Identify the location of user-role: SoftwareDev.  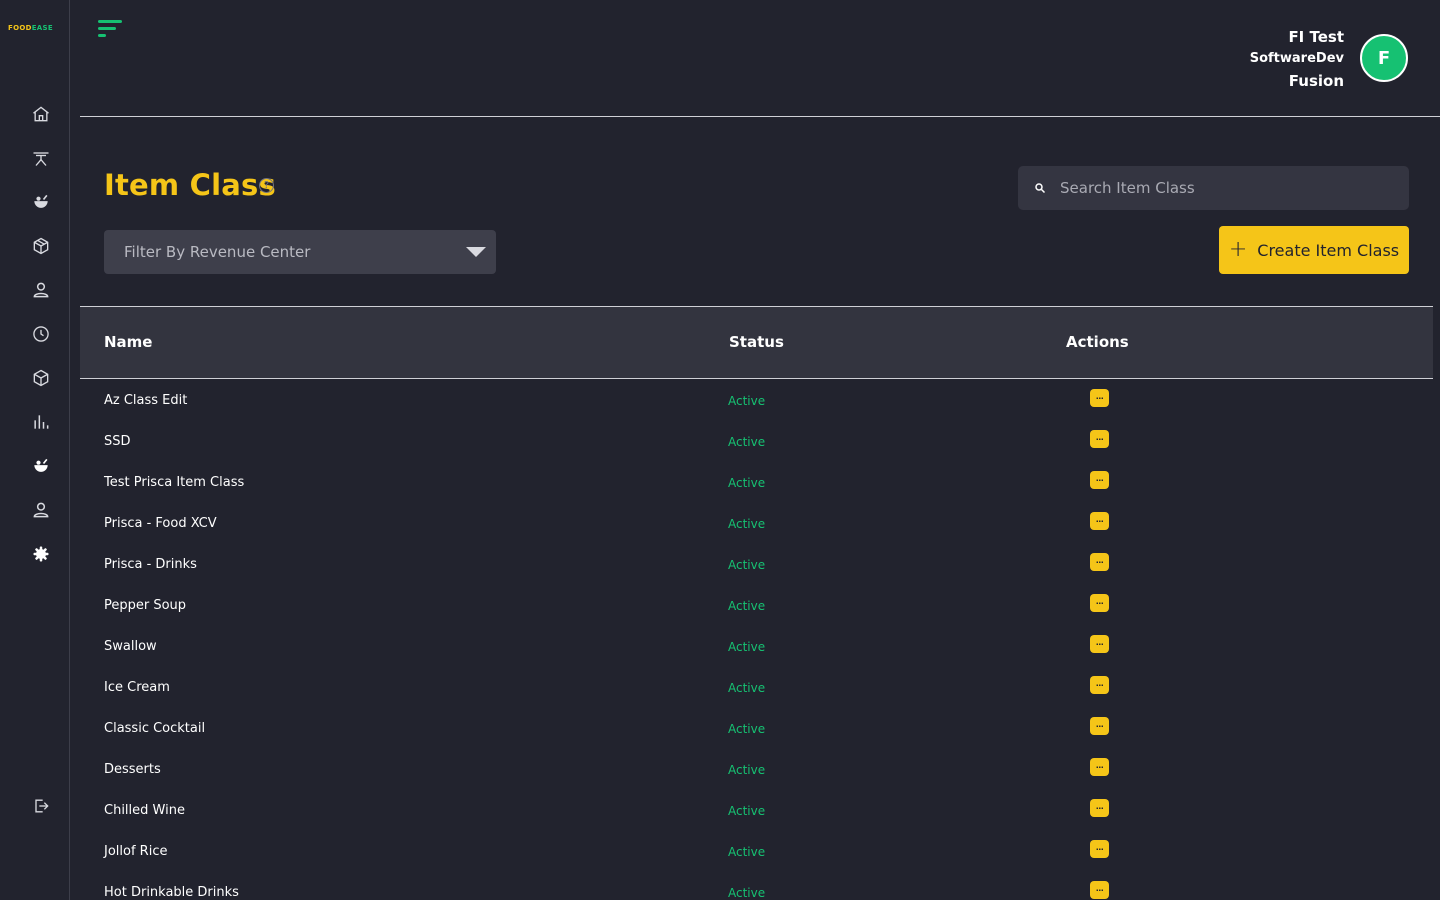
(1296, 58).